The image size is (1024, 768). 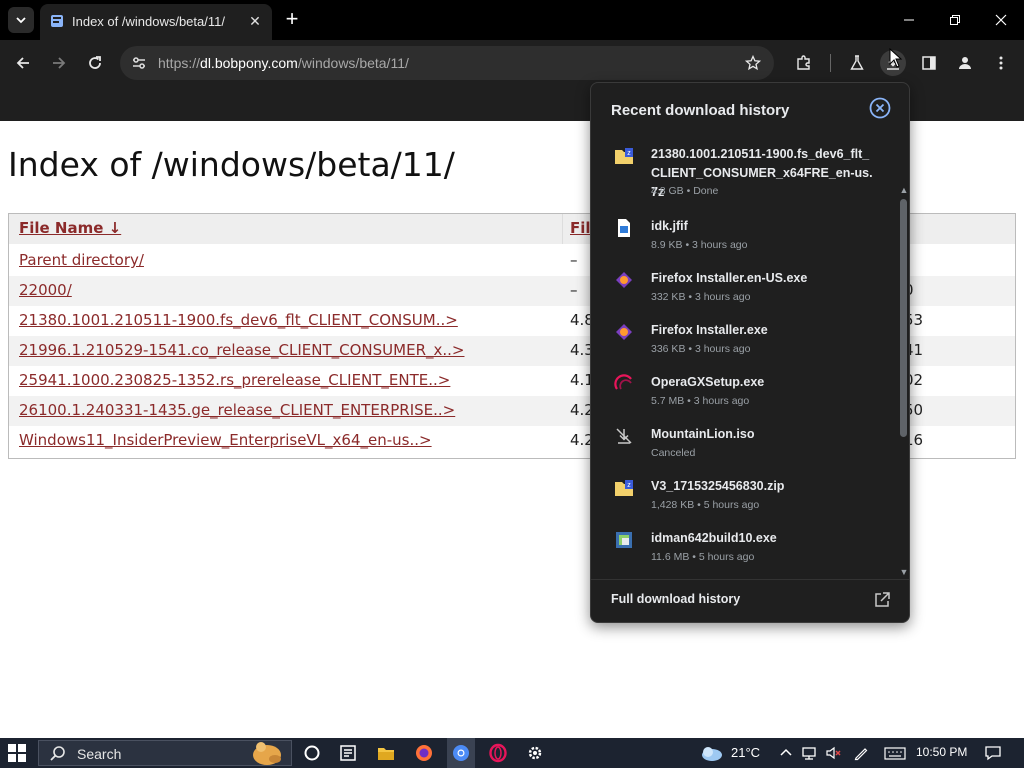 What do you see at coordinates (786, 753) in the screenshot?
I see `chevron-up-icon` at bounding box center [786, 753].